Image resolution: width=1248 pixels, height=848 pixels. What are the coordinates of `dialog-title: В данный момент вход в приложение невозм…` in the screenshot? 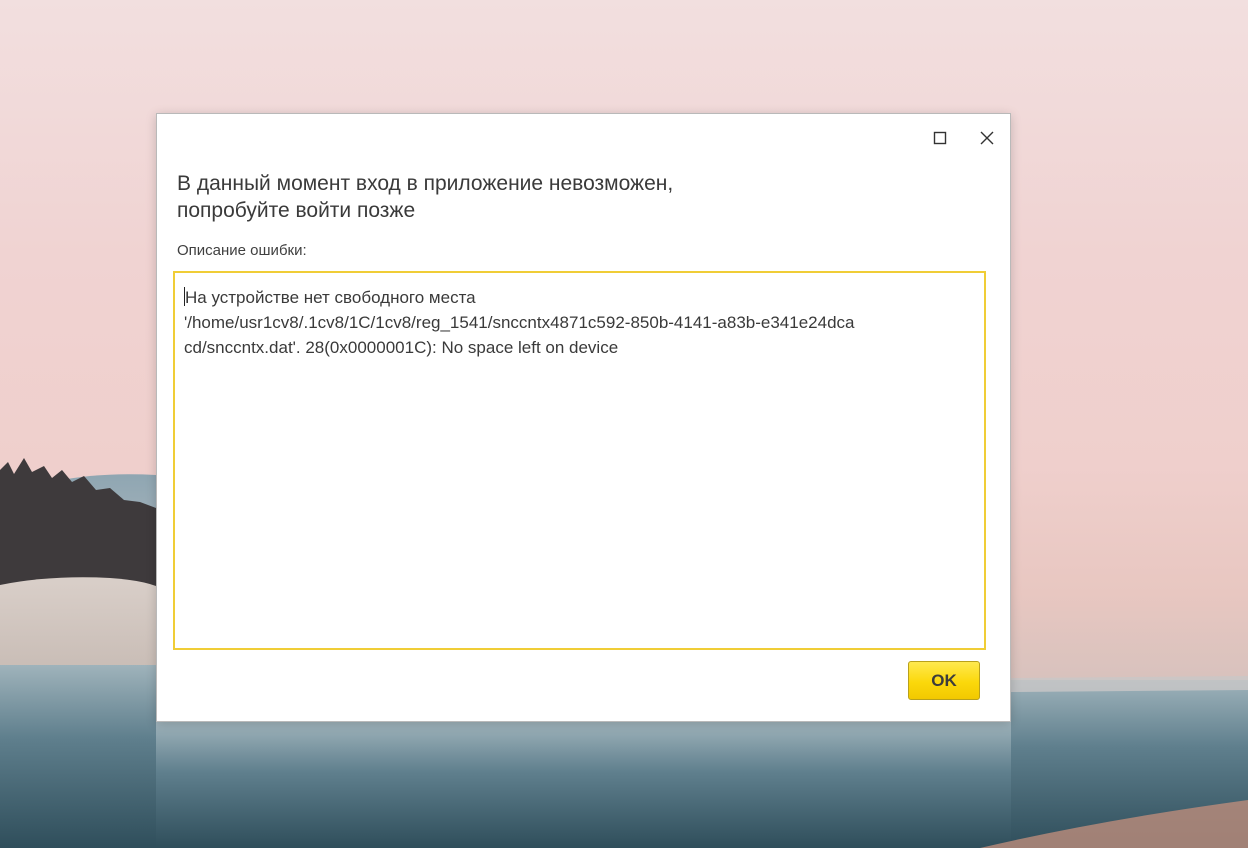 It's located at (577, 197).